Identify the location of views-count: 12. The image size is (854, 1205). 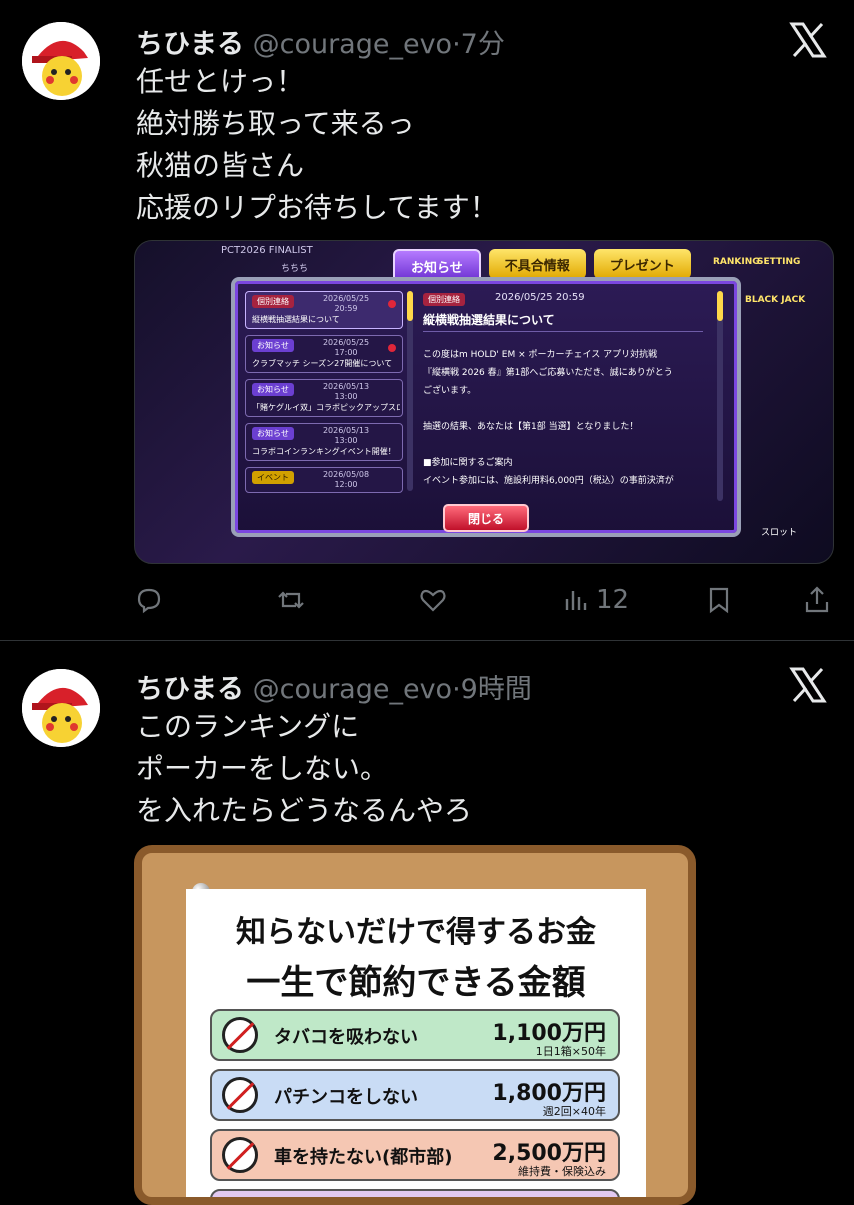
(613, 600).